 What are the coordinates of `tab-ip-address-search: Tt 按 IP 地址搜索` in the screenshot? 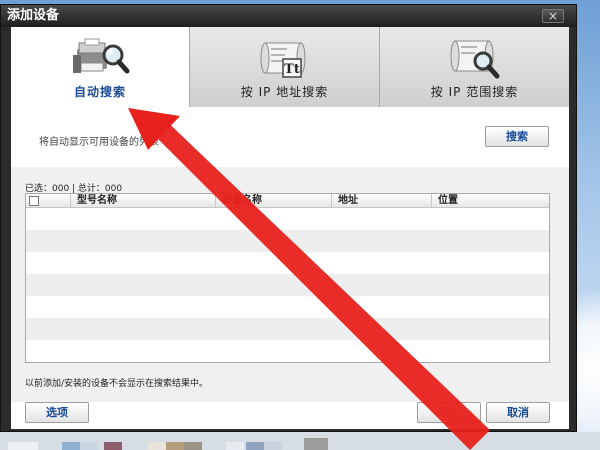 It's located at (284, 67).